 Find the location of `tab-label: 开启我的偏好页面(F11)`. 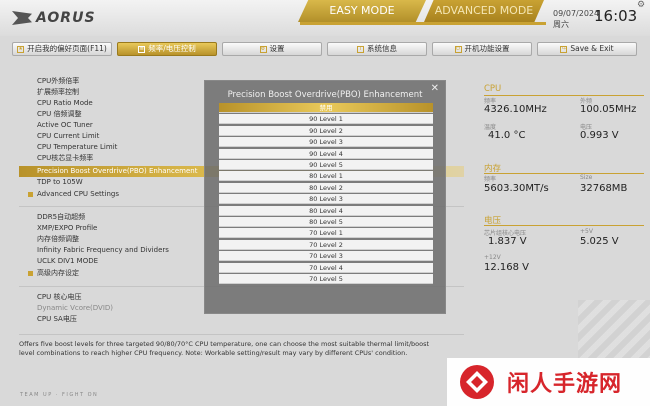

tab-label: 开启我的偏好页面(F11) is located at coordinates (67, 48).